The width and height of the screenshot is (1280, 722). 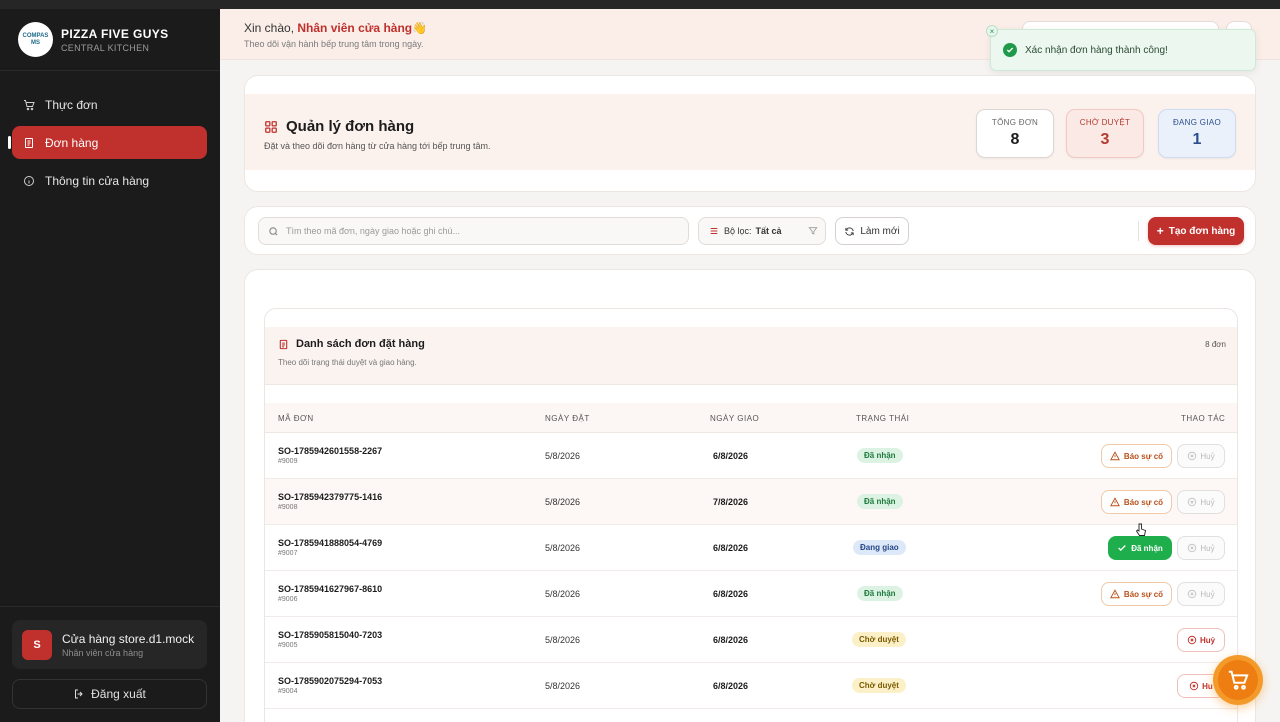 I want to click on order-code: SO-1785941888054-4769, so click(x=330, y=543).